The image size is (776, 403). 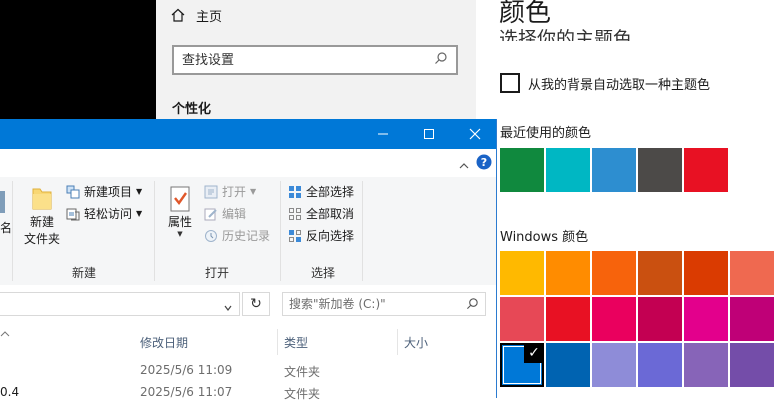 I want to click on explorer-search-input, so click(x=377, y=304).